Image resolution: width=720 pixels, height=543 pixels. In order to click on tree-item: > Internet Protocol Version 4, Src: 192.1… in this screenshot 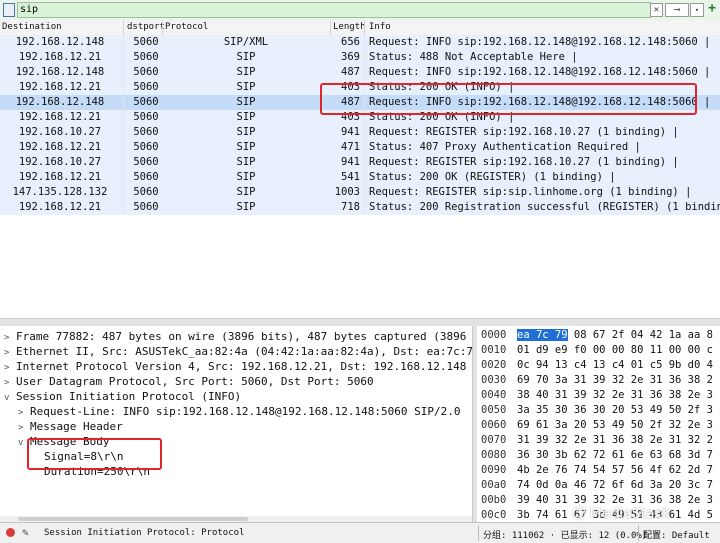, I will do `click(235, 366)`.